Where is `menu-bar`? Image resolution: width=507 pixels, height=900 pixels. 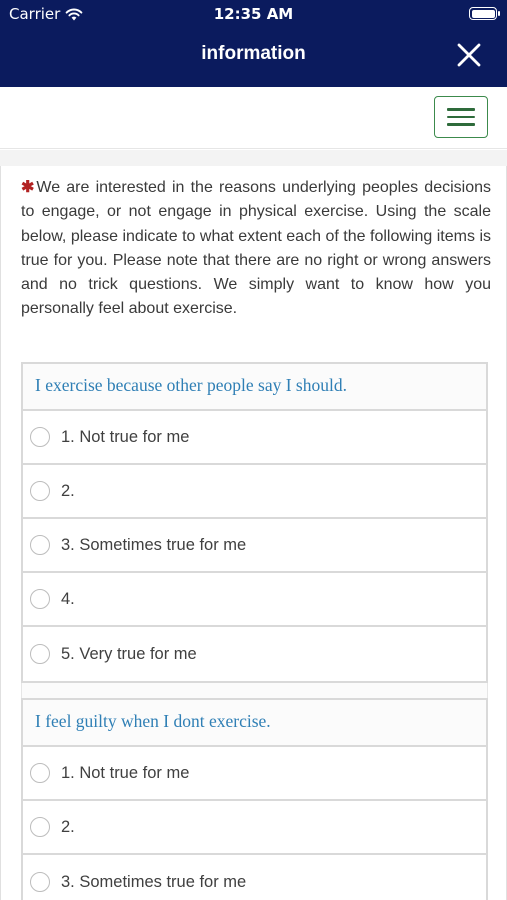 menu-bar is located at coordinates (253, 118).